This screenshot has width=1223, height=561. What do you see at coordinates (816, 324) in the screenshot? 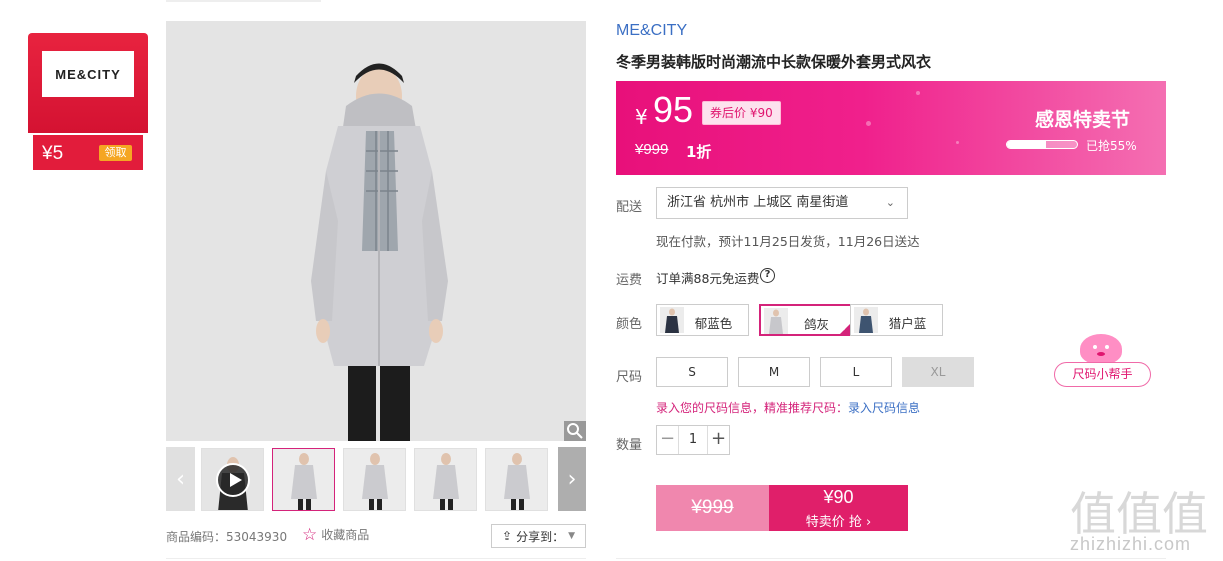
I see `color-name: 鸽灰` at bounding box center [816, 324].